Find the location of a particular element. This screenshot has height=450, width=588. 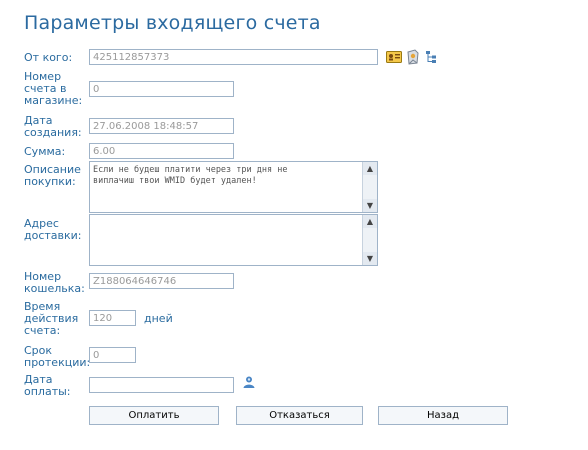

address-textarea: ▲ ▼ is located at coordinates (233, 240).